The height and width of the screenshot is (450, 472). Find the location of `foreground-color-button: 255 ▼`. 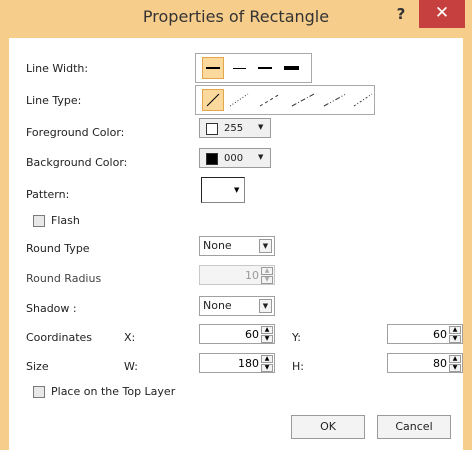

foreground-color-button: 255 ▼ is located at coordinates (235, 128).